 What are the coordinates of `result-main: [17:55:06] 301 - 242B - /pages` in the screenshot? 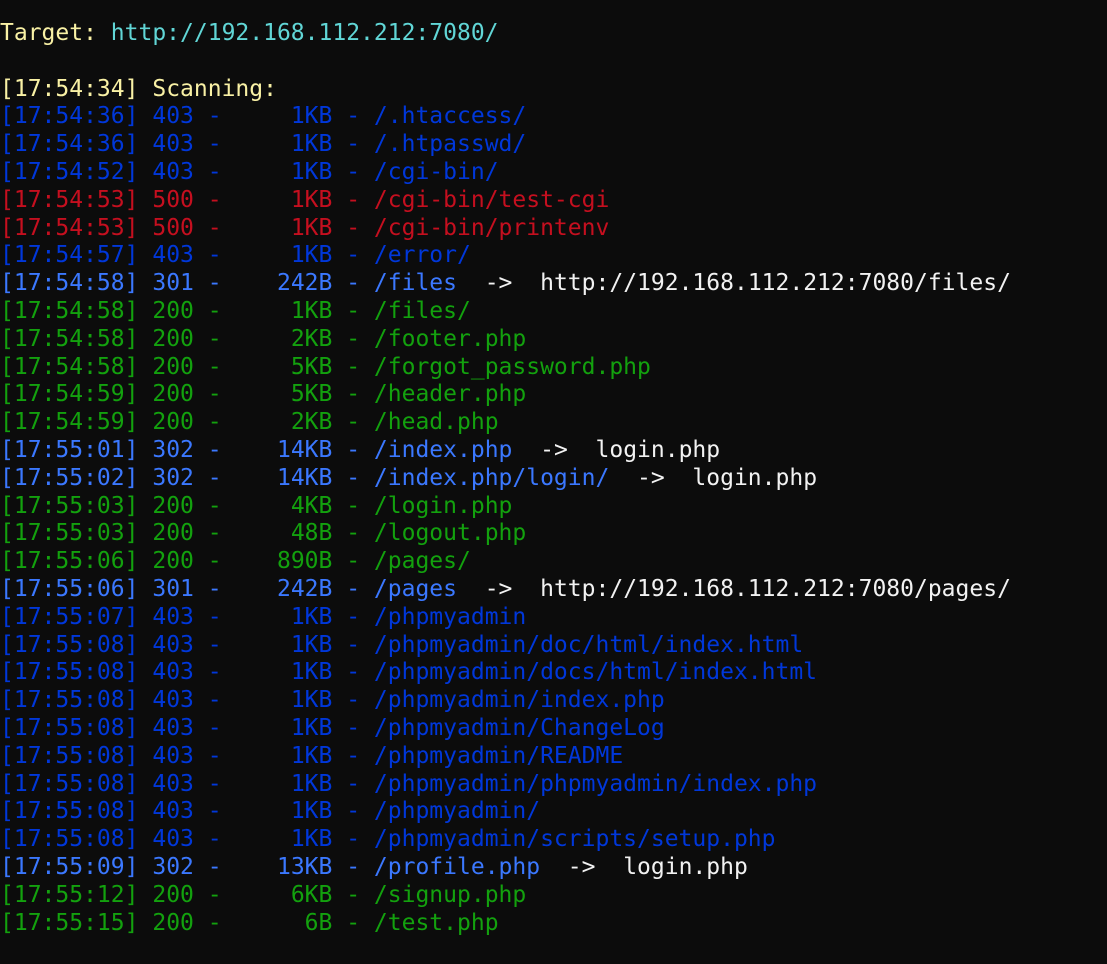 It's located at (229, 588).